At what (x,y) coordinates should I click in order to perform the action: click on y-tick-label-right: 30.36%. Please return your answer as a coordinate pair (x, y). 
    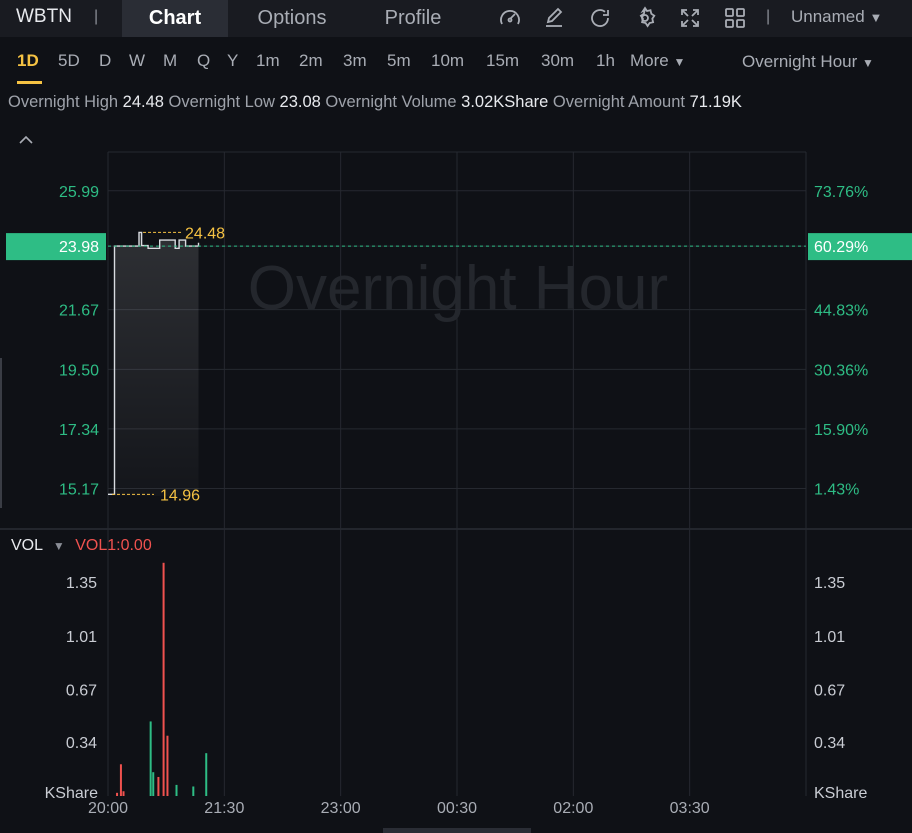
    Looking at the image, I should click on (841, 370).